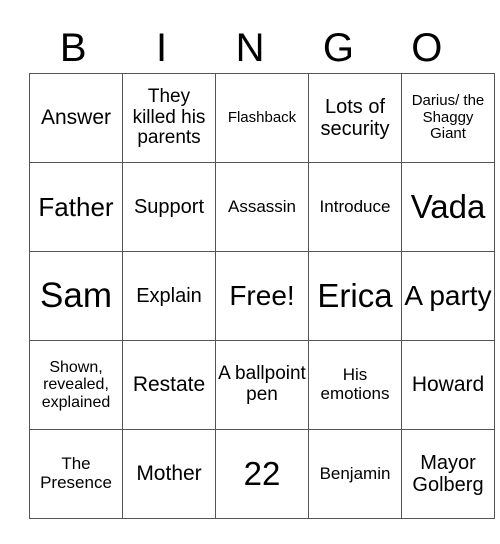 The image size is (500, 544). I want to click on bingo-cell: A party, so click(448, 296).